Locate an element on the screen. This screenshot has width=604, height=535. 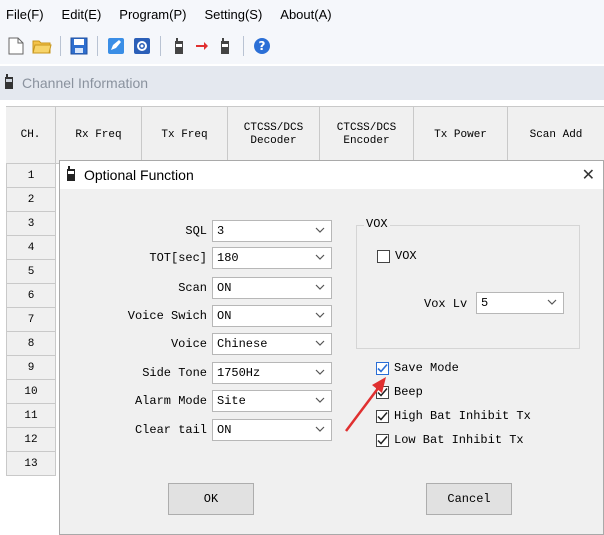
row-header: 10 is located at coordinates (31, 392).